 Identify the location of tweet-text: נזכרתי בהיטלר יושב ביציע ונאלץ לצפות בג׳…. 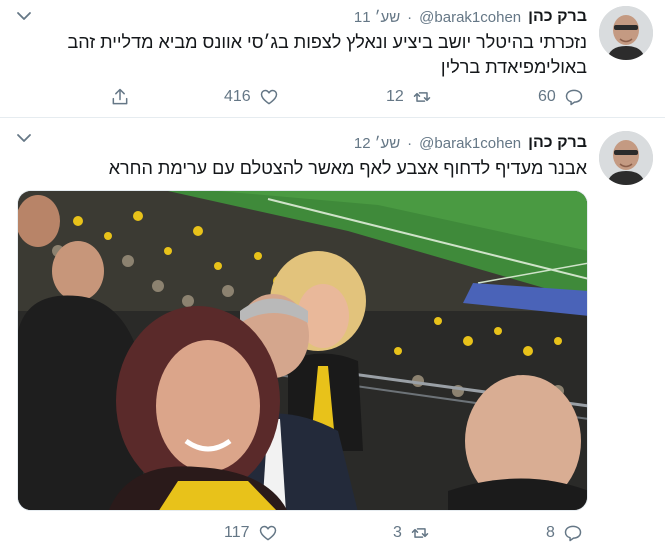
(327, 54).